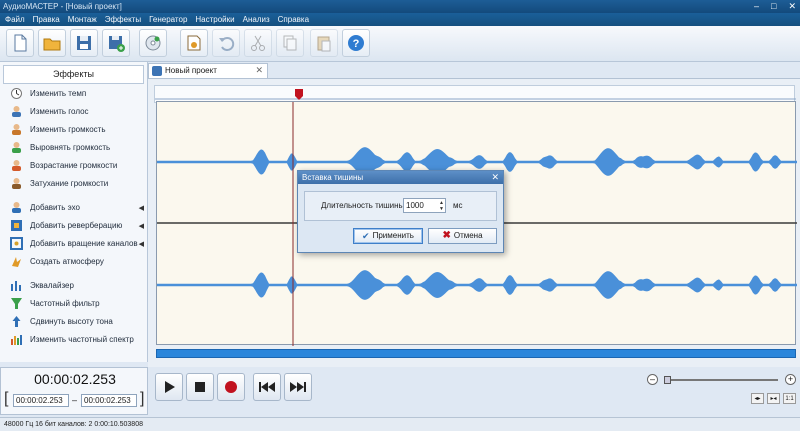  Describe the element at coordinates (393, 235) in the screenshot. I see `apply-label: Применить` at that location.